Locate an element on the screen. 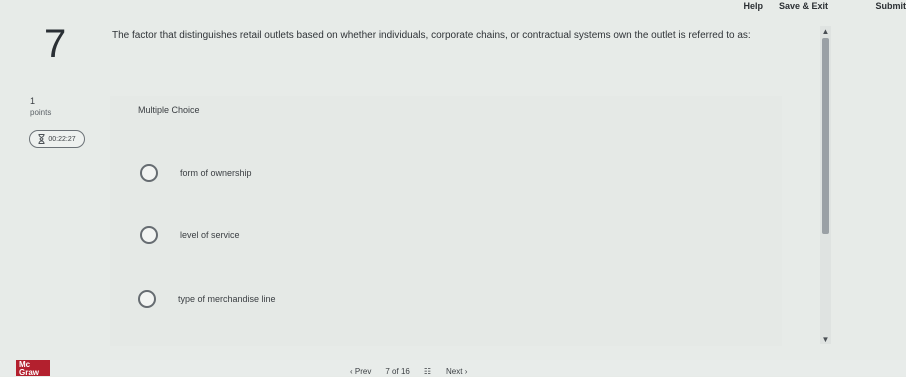 The height and width of the screenshot is (377, 906). scroll-down-icon: ▼ is located at coordinates (825, 339).